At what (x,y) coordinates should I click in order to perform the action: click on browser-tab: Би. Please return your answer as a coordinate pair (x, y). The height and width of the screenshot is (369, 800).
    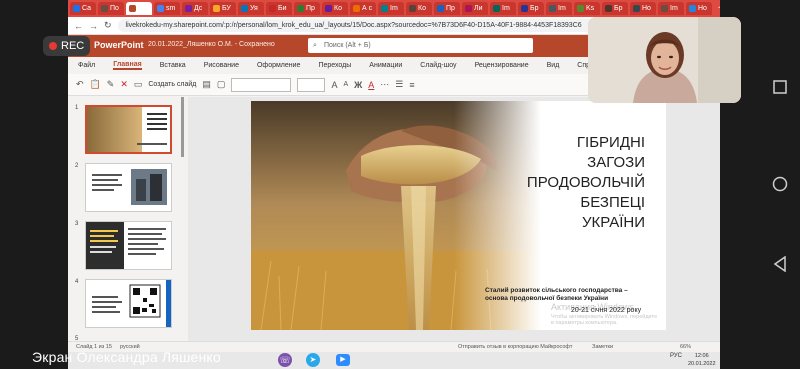
    Looking at the image, I should click on (279, 8).